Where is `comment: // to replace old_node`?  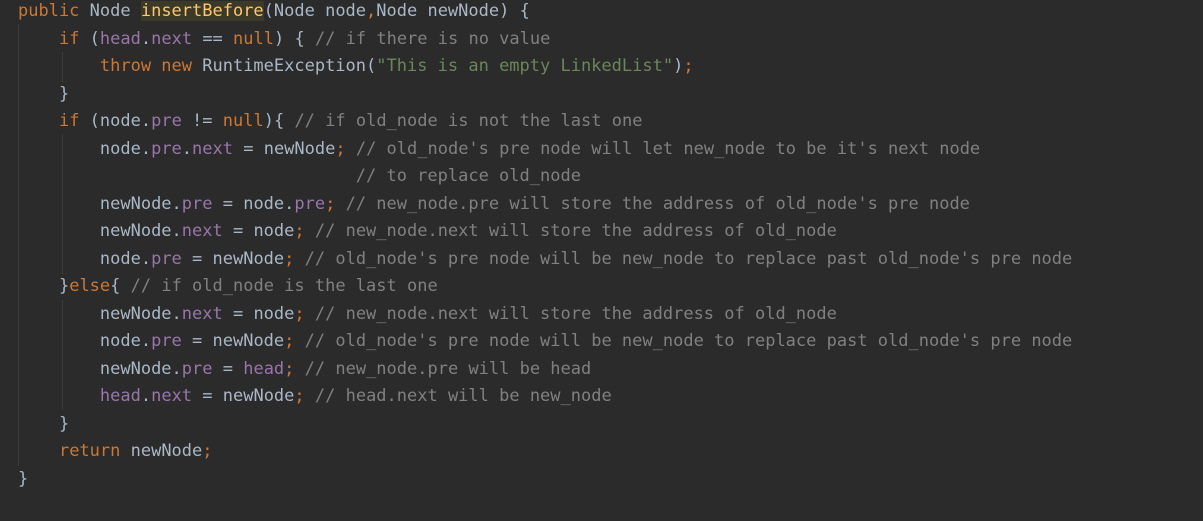
comment: // to replace old_node is located at coordinates (468, 176).